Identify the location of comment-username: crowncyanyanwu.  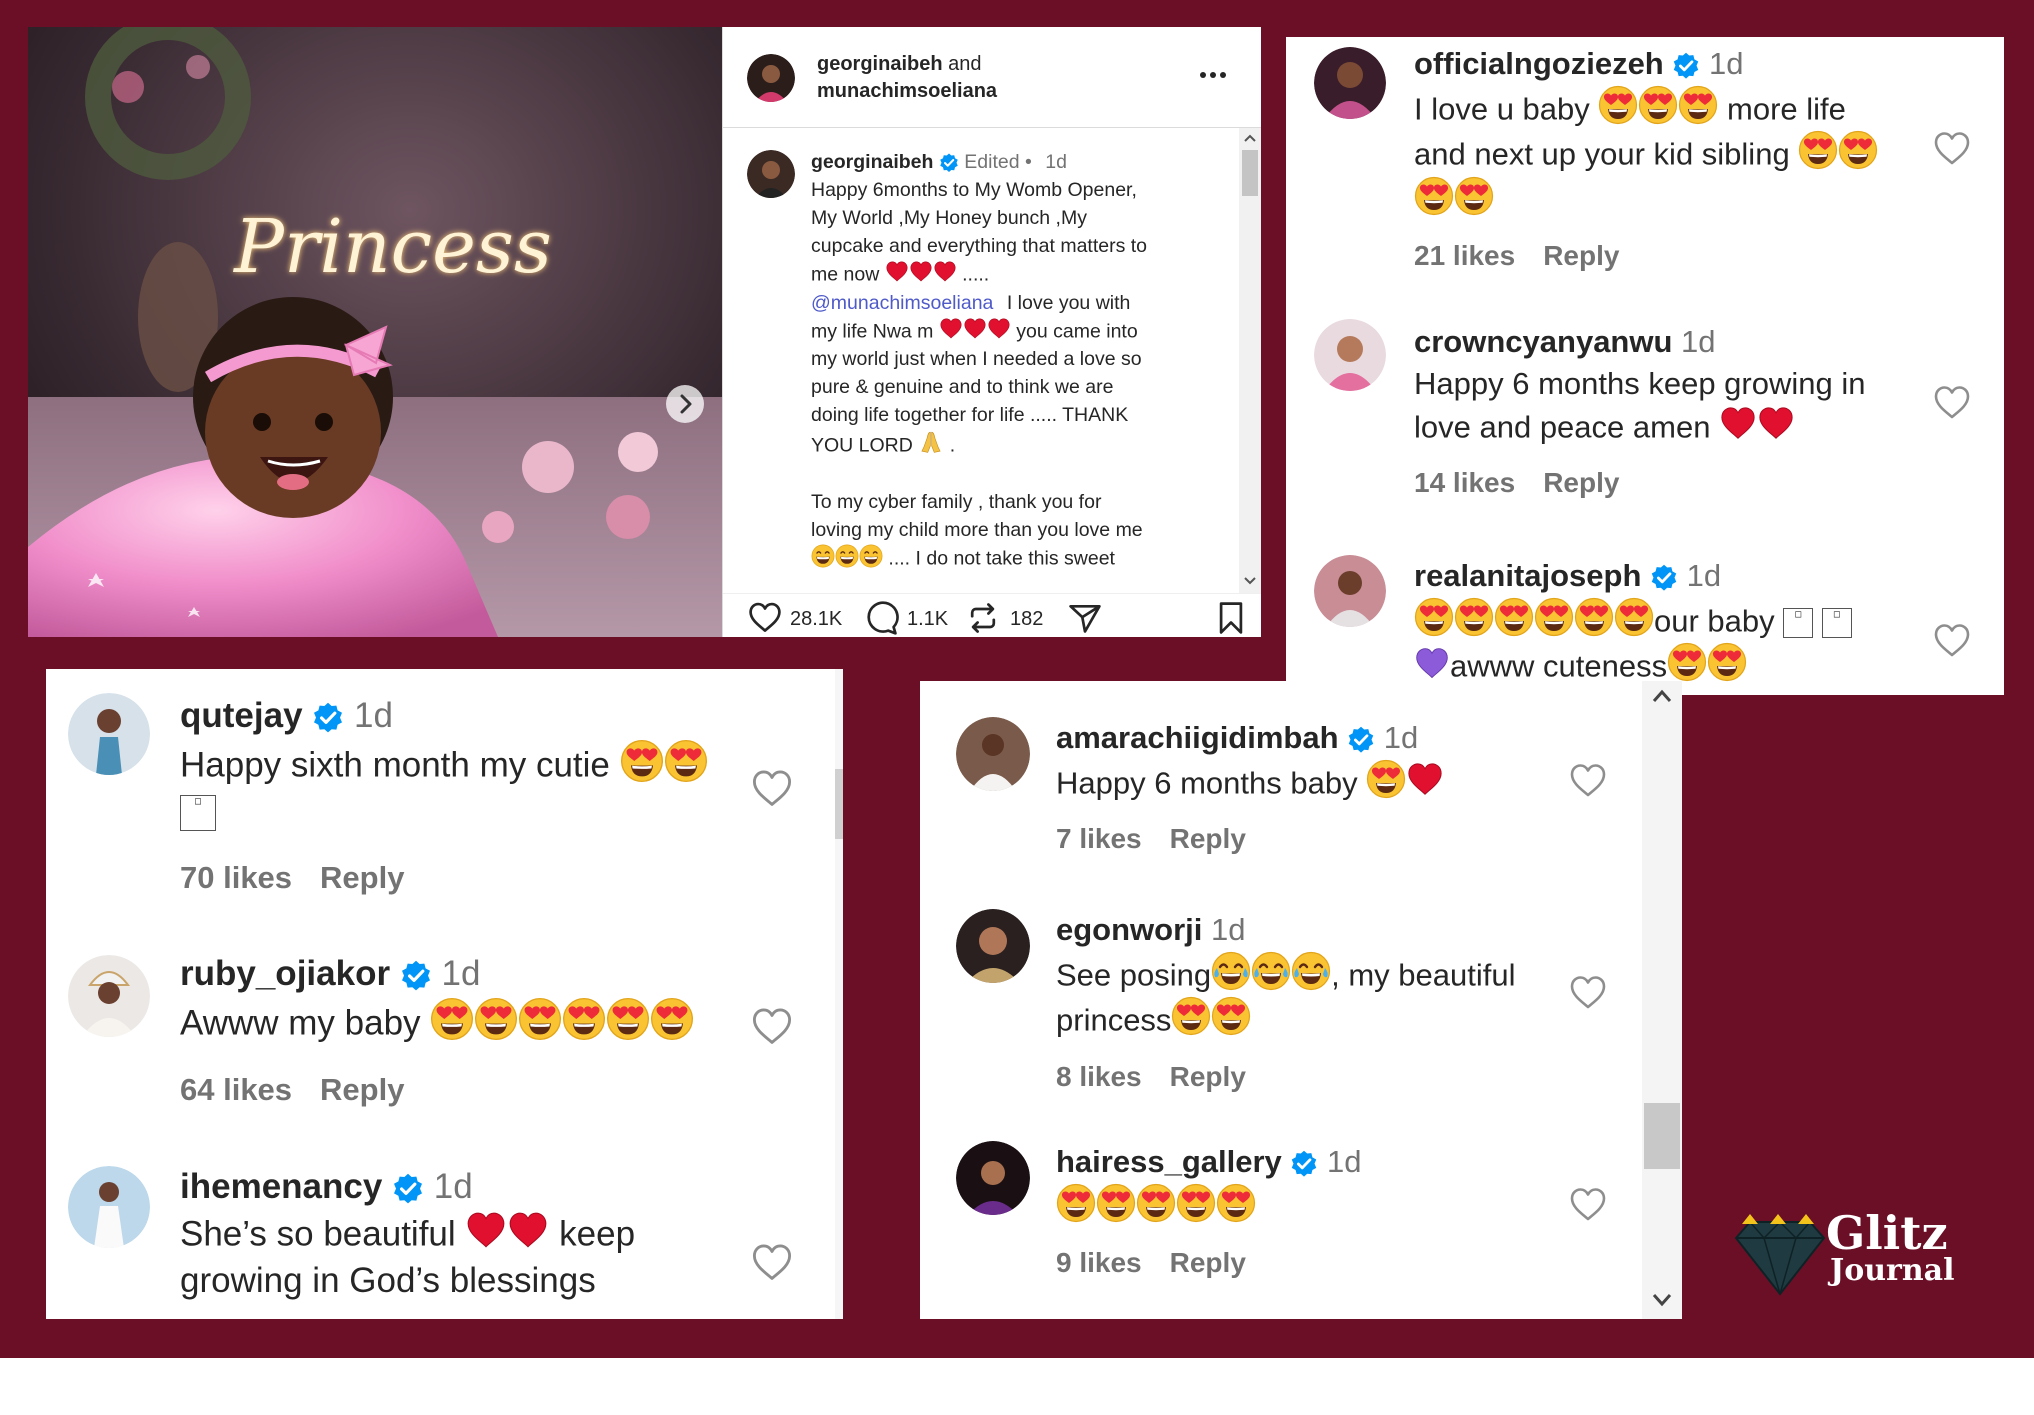
(1543, 341).